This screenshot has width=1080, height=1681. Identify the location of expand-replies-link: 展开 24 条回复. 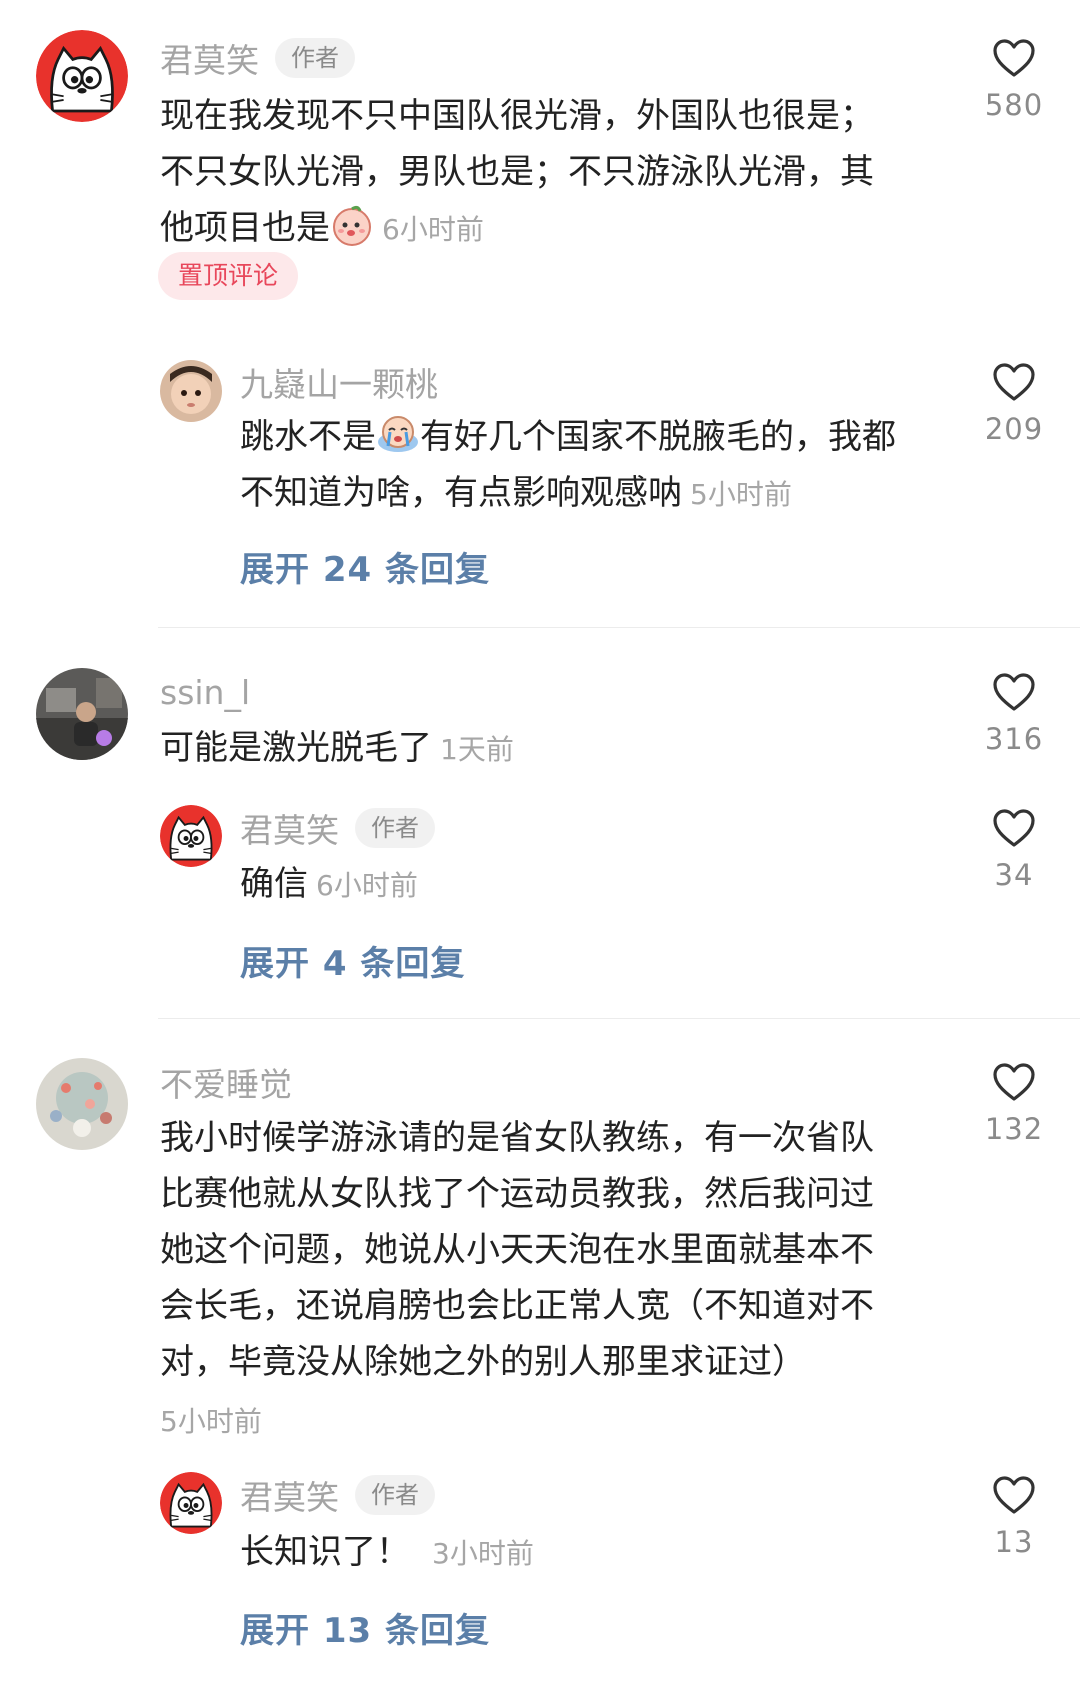
(365, 566).